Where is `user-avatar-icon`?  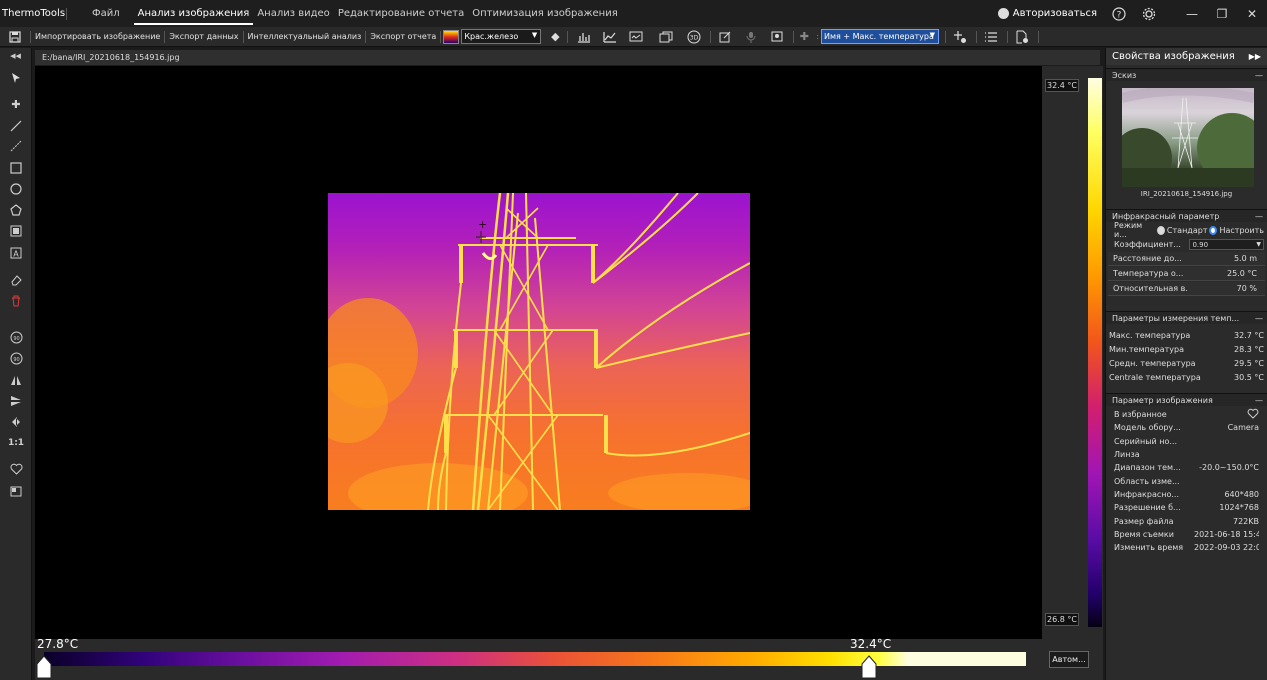
user-avatar-icon is located at coordinates (1003, 13).